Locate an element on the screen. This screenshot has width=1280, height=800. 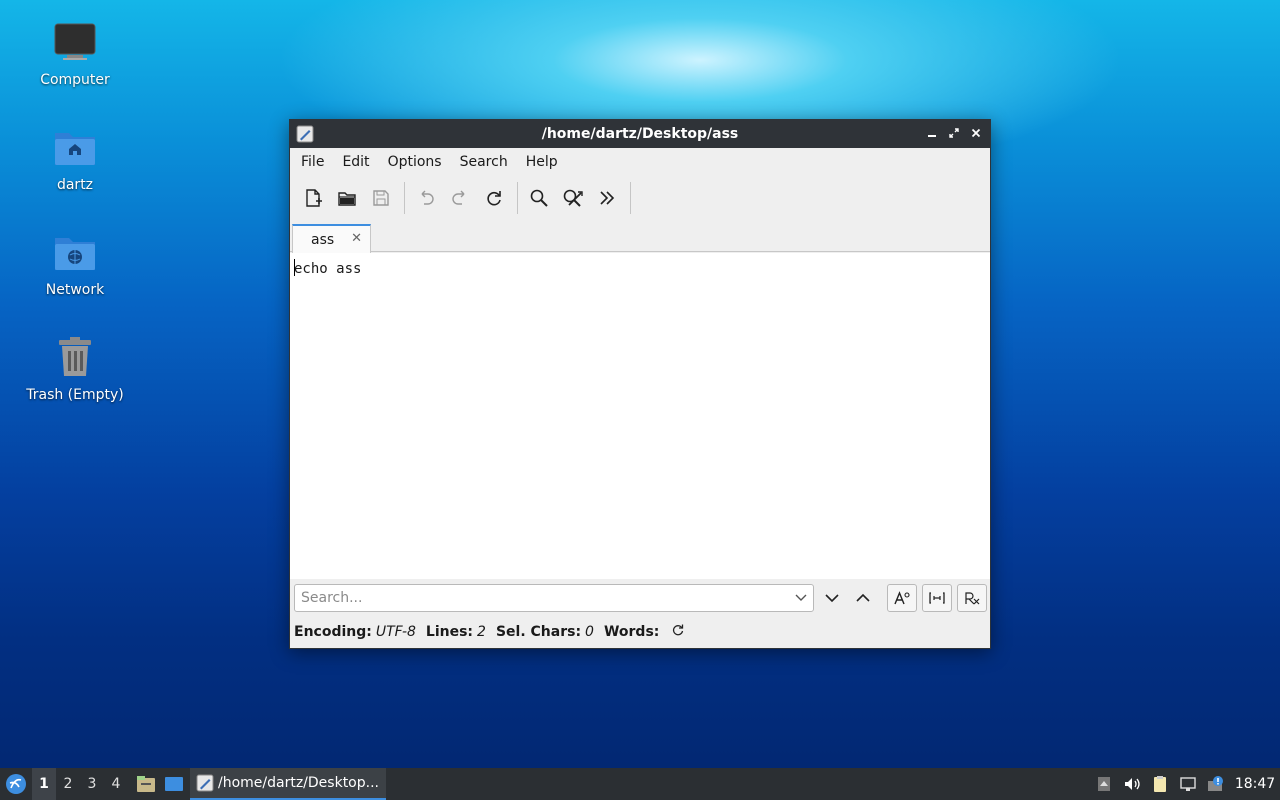
volume-button is located at coordinates (1132, 784).